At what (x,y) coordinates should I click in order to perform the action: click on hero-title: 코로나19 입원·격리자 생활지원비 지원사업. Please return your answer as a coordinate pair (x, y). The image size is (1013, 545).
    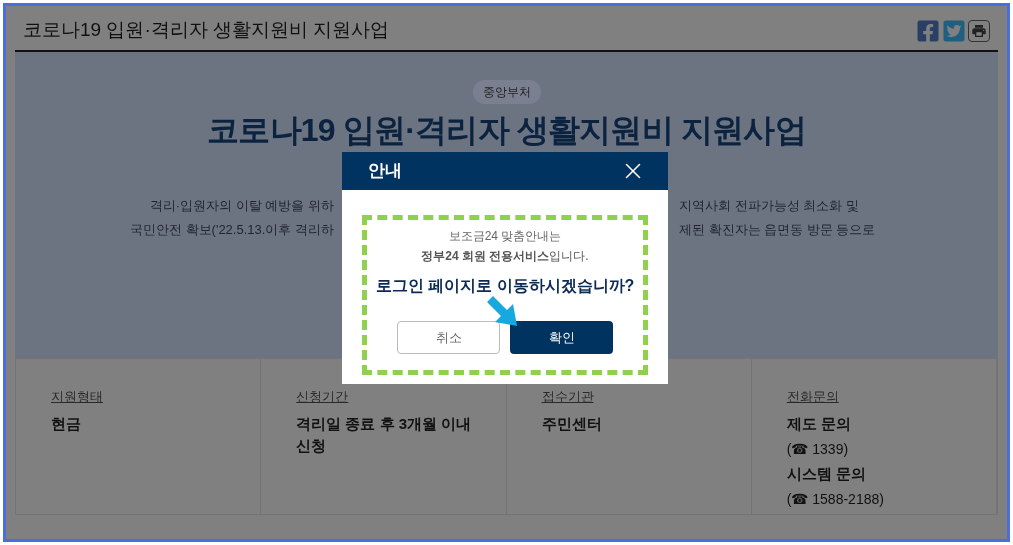
    Looking at the image, I should click on (506, 130).